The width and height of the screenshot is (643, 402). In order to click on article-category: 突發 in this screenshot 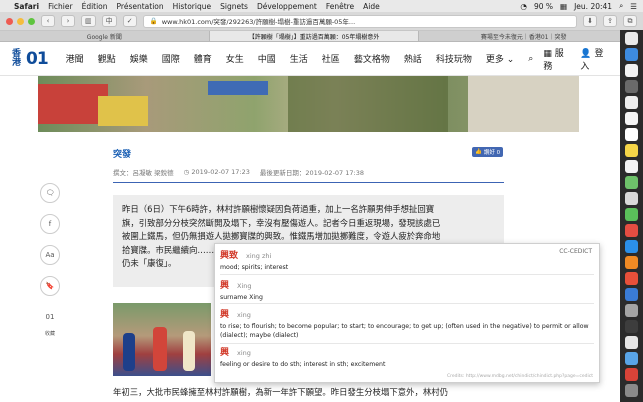, I will do `click(122, 153)`.